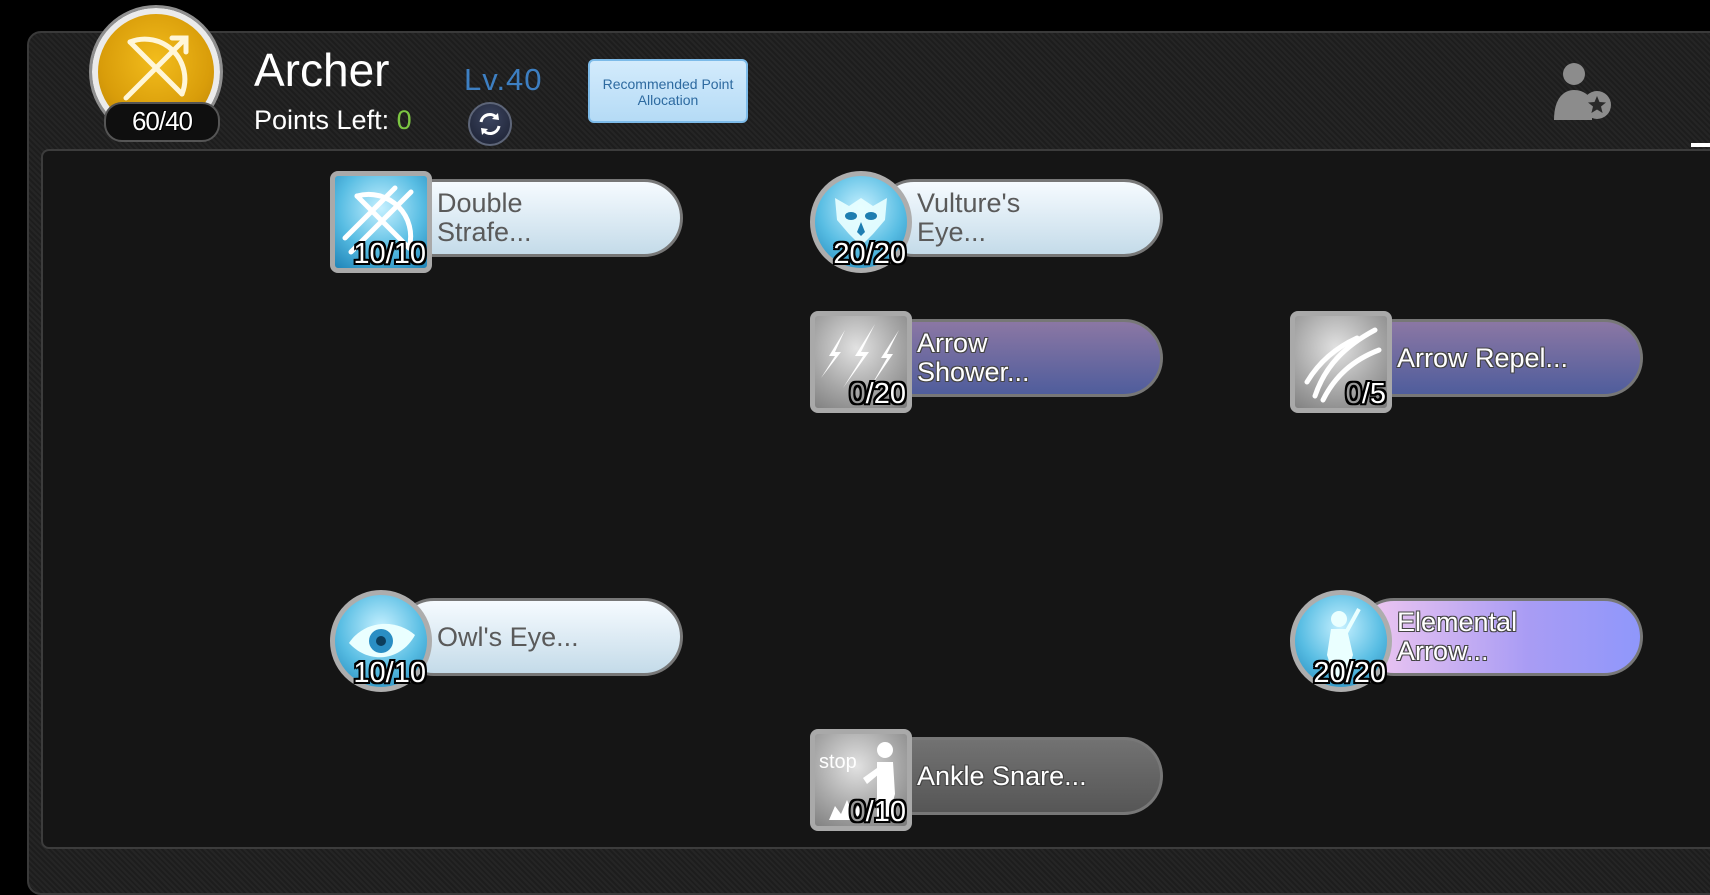 The image size is (1710, 895). Describe the element at coordinates (668, 84) in the screenshot. I see `recommended-label-line1: Recommended Point` at that location.